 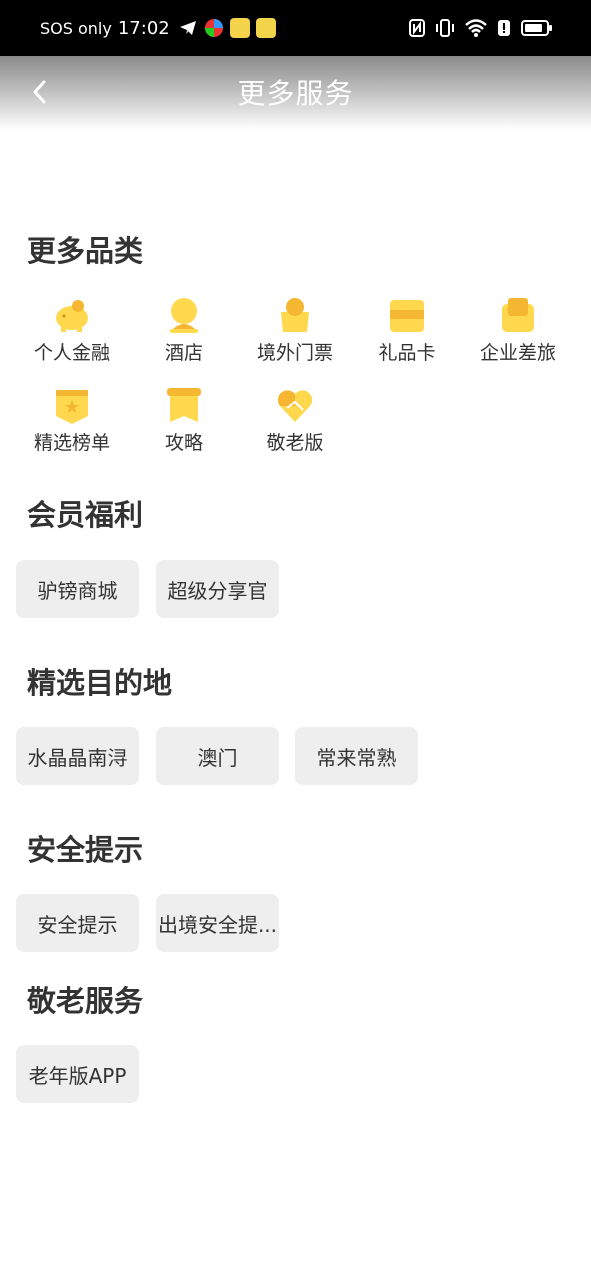 What do you see at coordinates (504, 28) in the screenshot?
I see `alert-icon` at bounding box center [504, 28].